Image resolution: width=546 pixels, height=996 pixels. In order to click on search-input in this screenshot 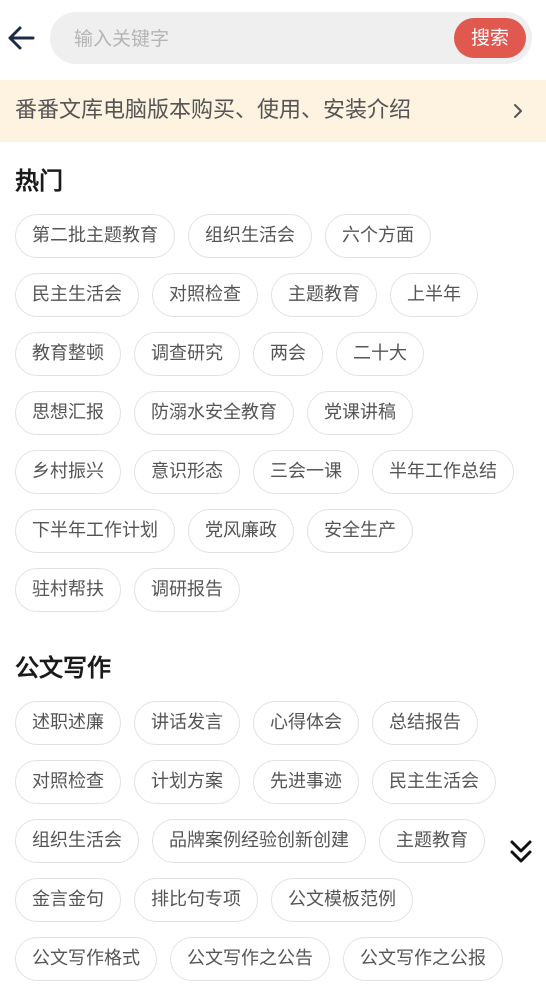, I will do `click(259, 39)`.